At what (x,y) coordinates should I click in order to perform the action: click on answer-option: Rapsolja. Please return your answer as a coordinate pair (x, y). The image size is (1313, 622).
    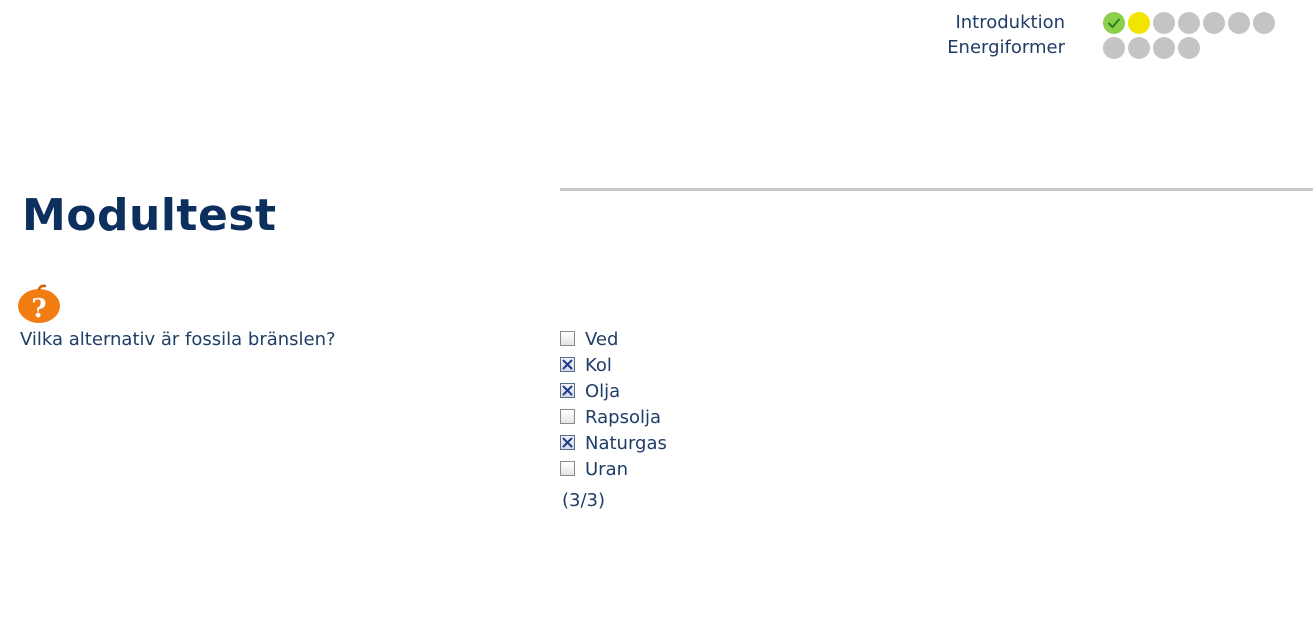
    Looking at the image, I should click on (613, 418).